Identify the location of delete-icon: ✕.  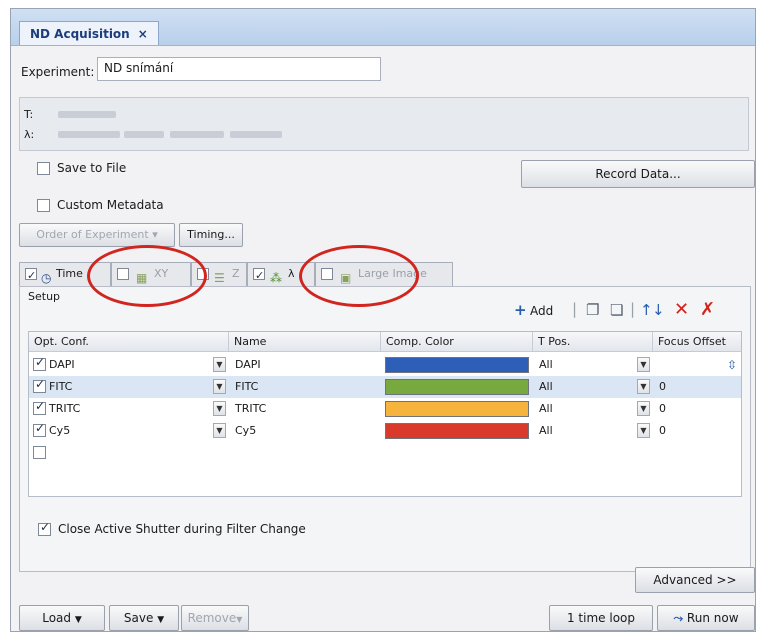
(681, 309).